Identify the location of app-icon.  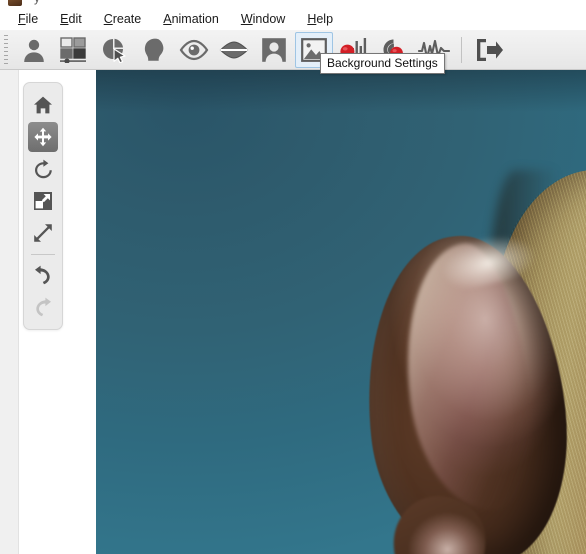
(15, 3).